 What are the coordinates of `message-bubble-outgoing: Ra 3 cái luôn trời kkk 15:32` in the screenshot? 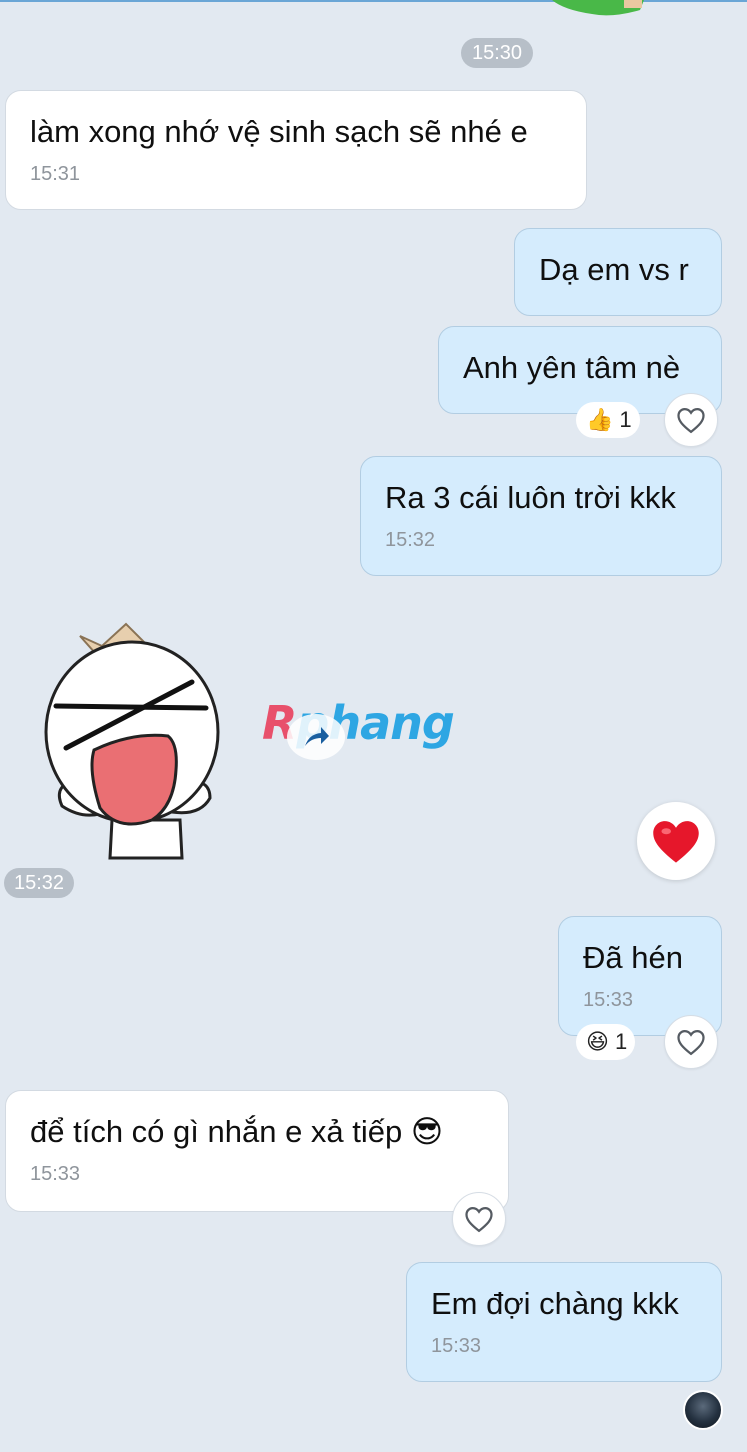 It's located at (541, 516).